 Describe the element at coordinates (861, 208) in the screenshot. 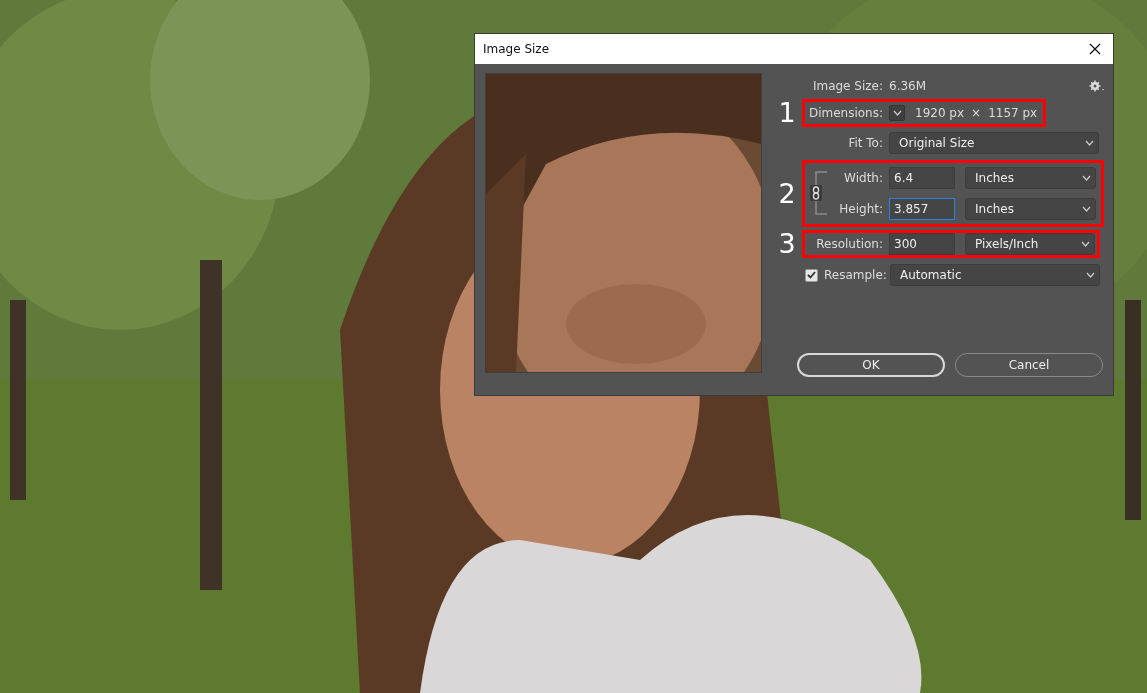

I see `field-label: Height:` at that location.